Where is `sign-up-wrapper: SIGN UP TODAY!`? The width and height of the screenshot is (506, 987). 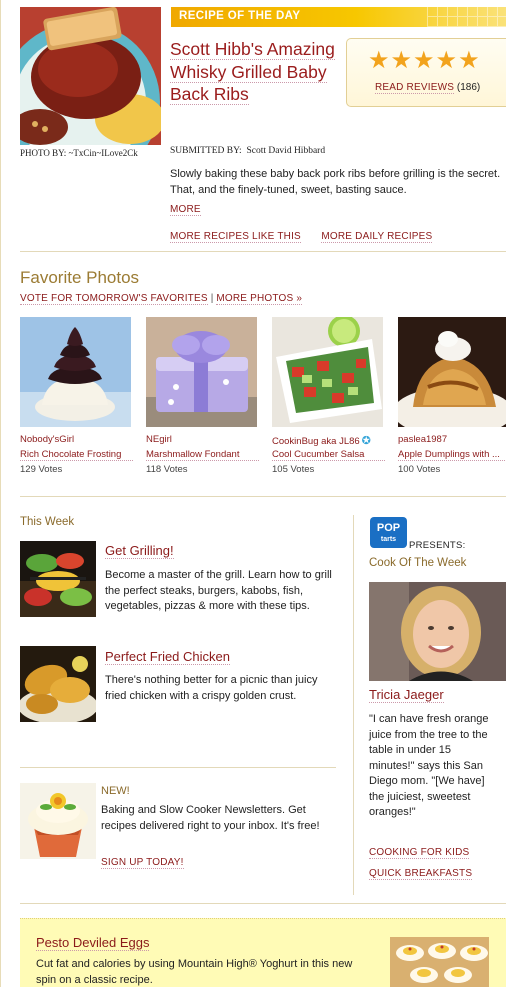
sign-up-wrapper: SIGN UP TODAY! is located at coordinates (142, 861).